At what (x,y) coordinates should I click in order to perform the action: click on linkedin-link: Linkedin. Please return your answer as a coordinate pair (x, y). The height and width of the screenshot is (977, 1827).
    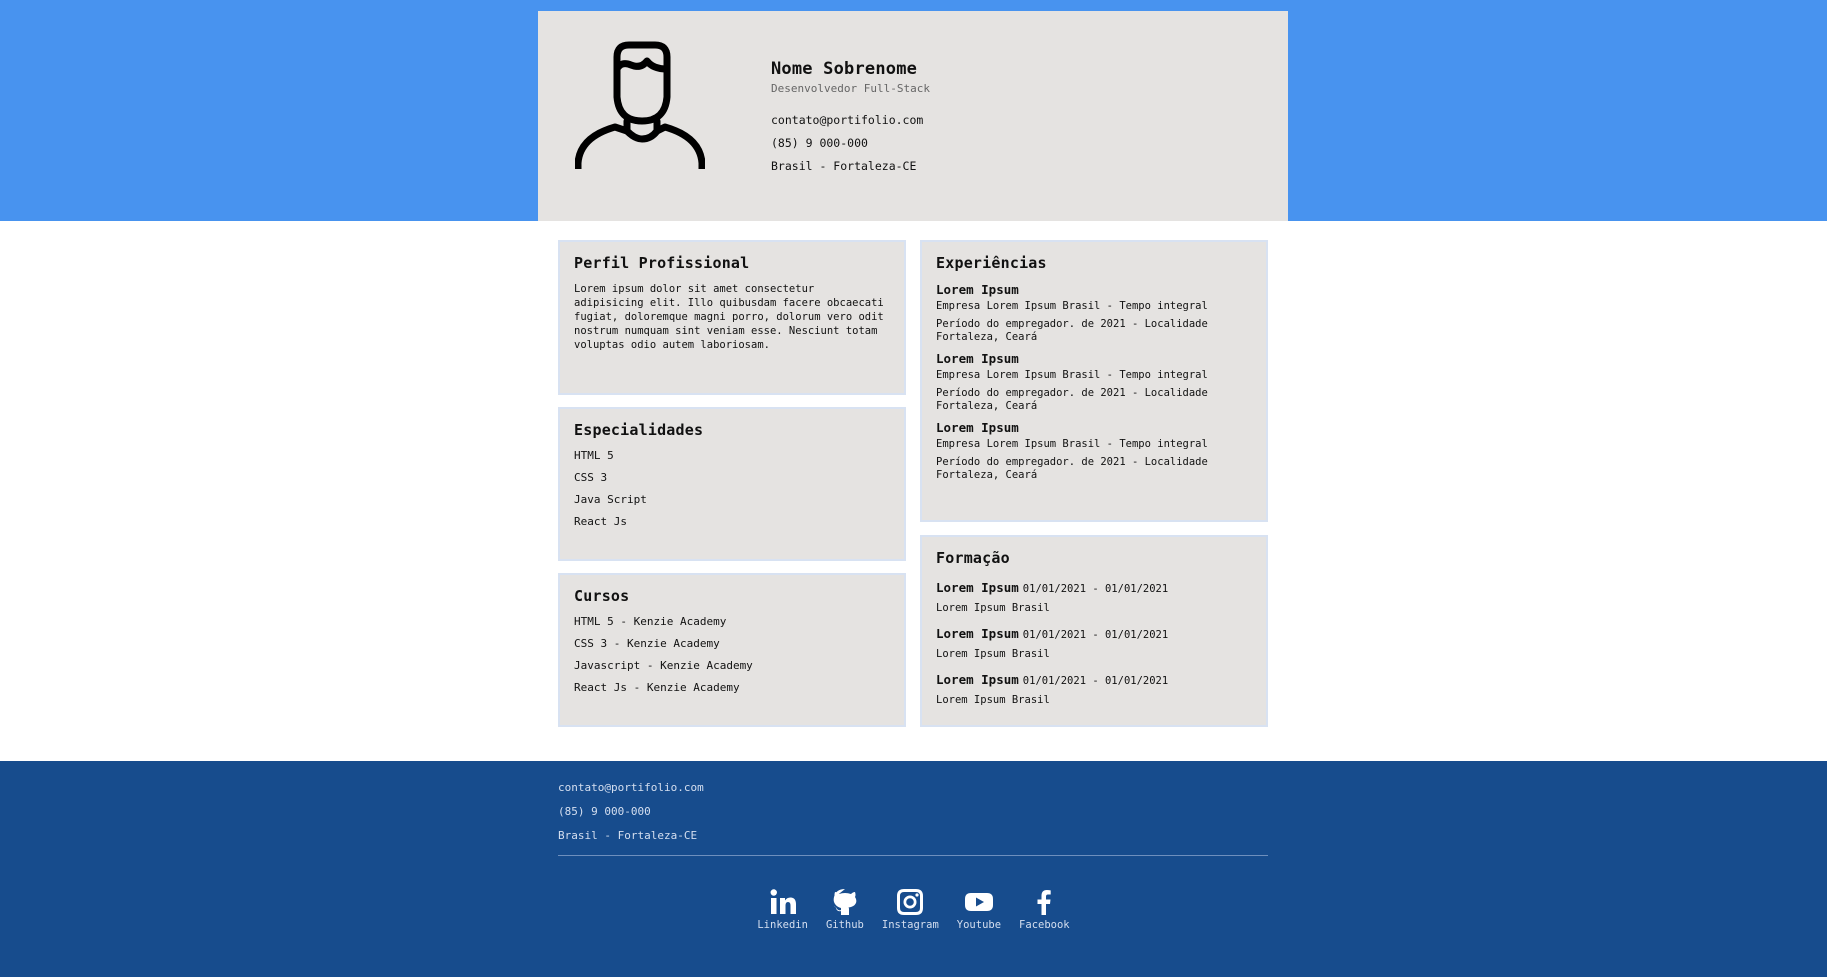
    Looking at the image, I should click on (782, 909).